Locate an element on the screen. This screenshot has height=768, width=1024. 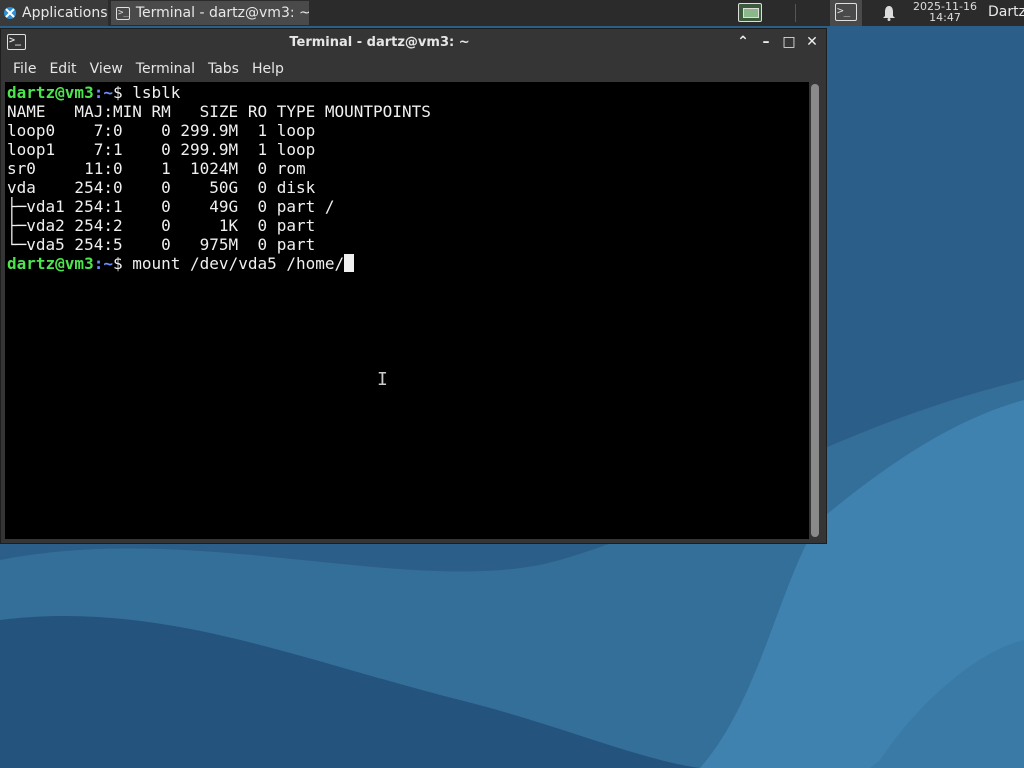
menu-help: Help is located at coordinates (268, 69).